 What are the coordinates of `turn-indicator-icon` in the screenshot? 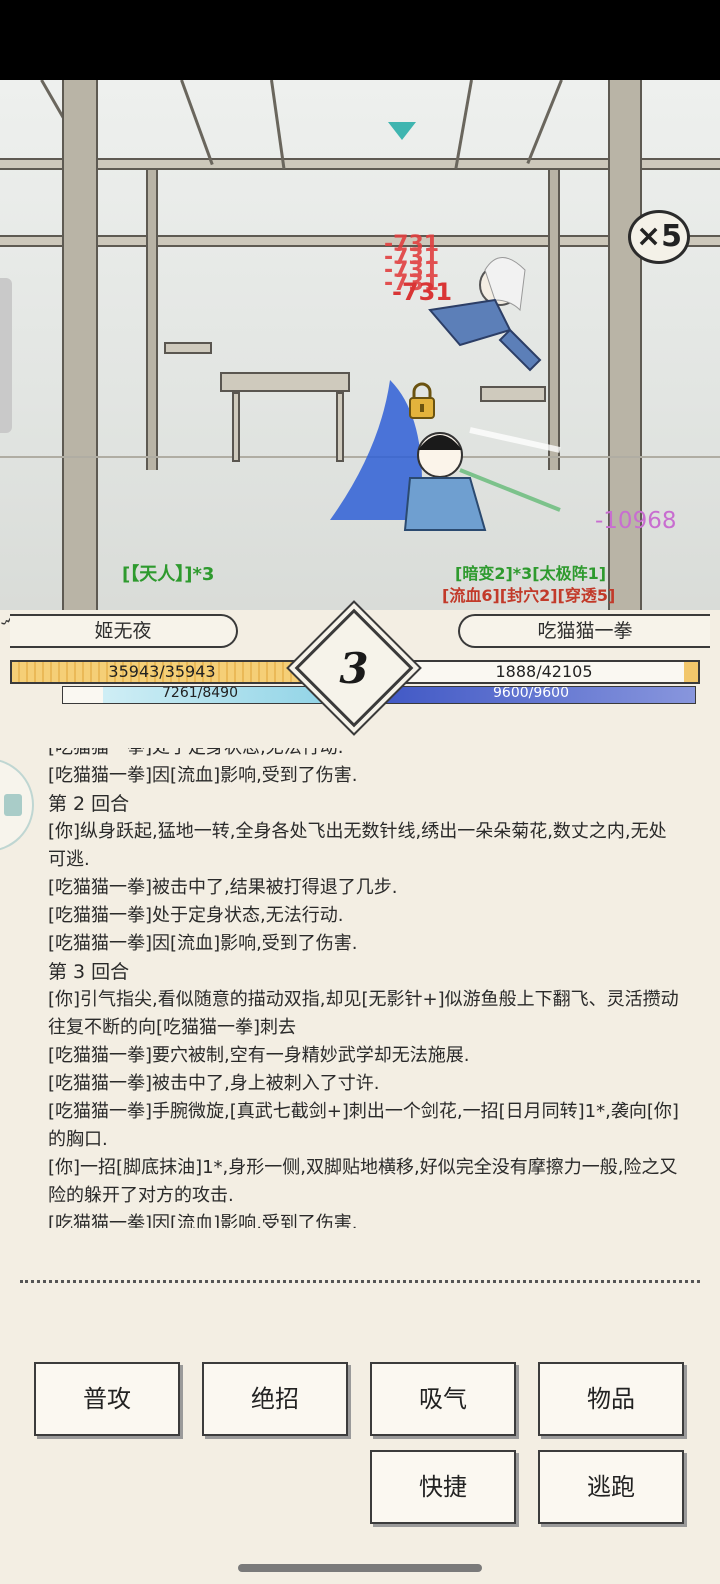 It's located at (402, 131).